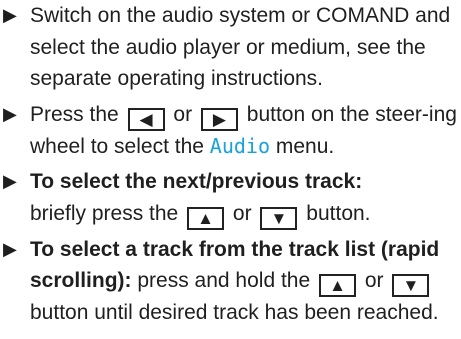  What do you see at coordinates (104, 213) in the screenshot?
I see `instruction-text: briefly press the` at bounding box center [104, 213].